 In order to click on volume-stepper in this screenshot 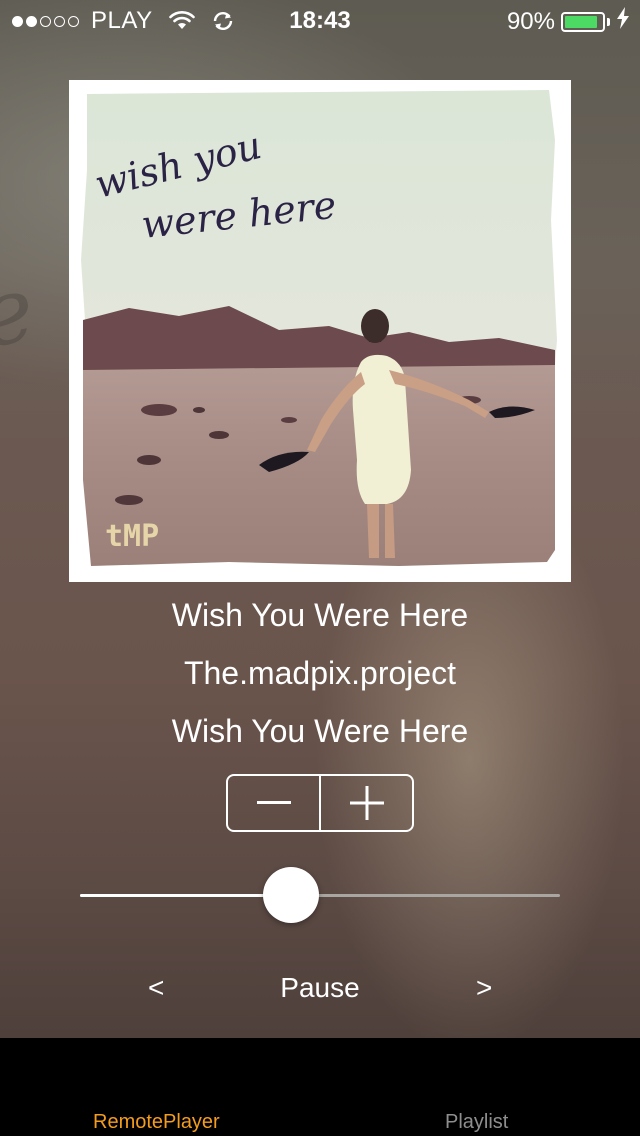, I will do `click(320, 803)`.